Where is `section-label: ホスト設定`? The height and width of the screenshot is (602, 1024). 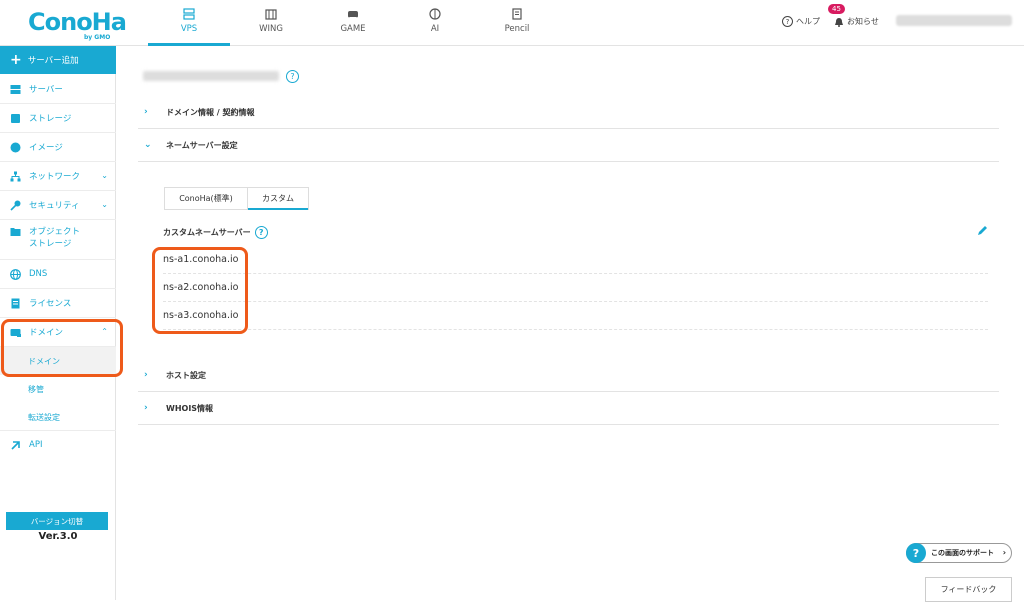 section-label: ホスト設定 is located at coordinates (186, 375).